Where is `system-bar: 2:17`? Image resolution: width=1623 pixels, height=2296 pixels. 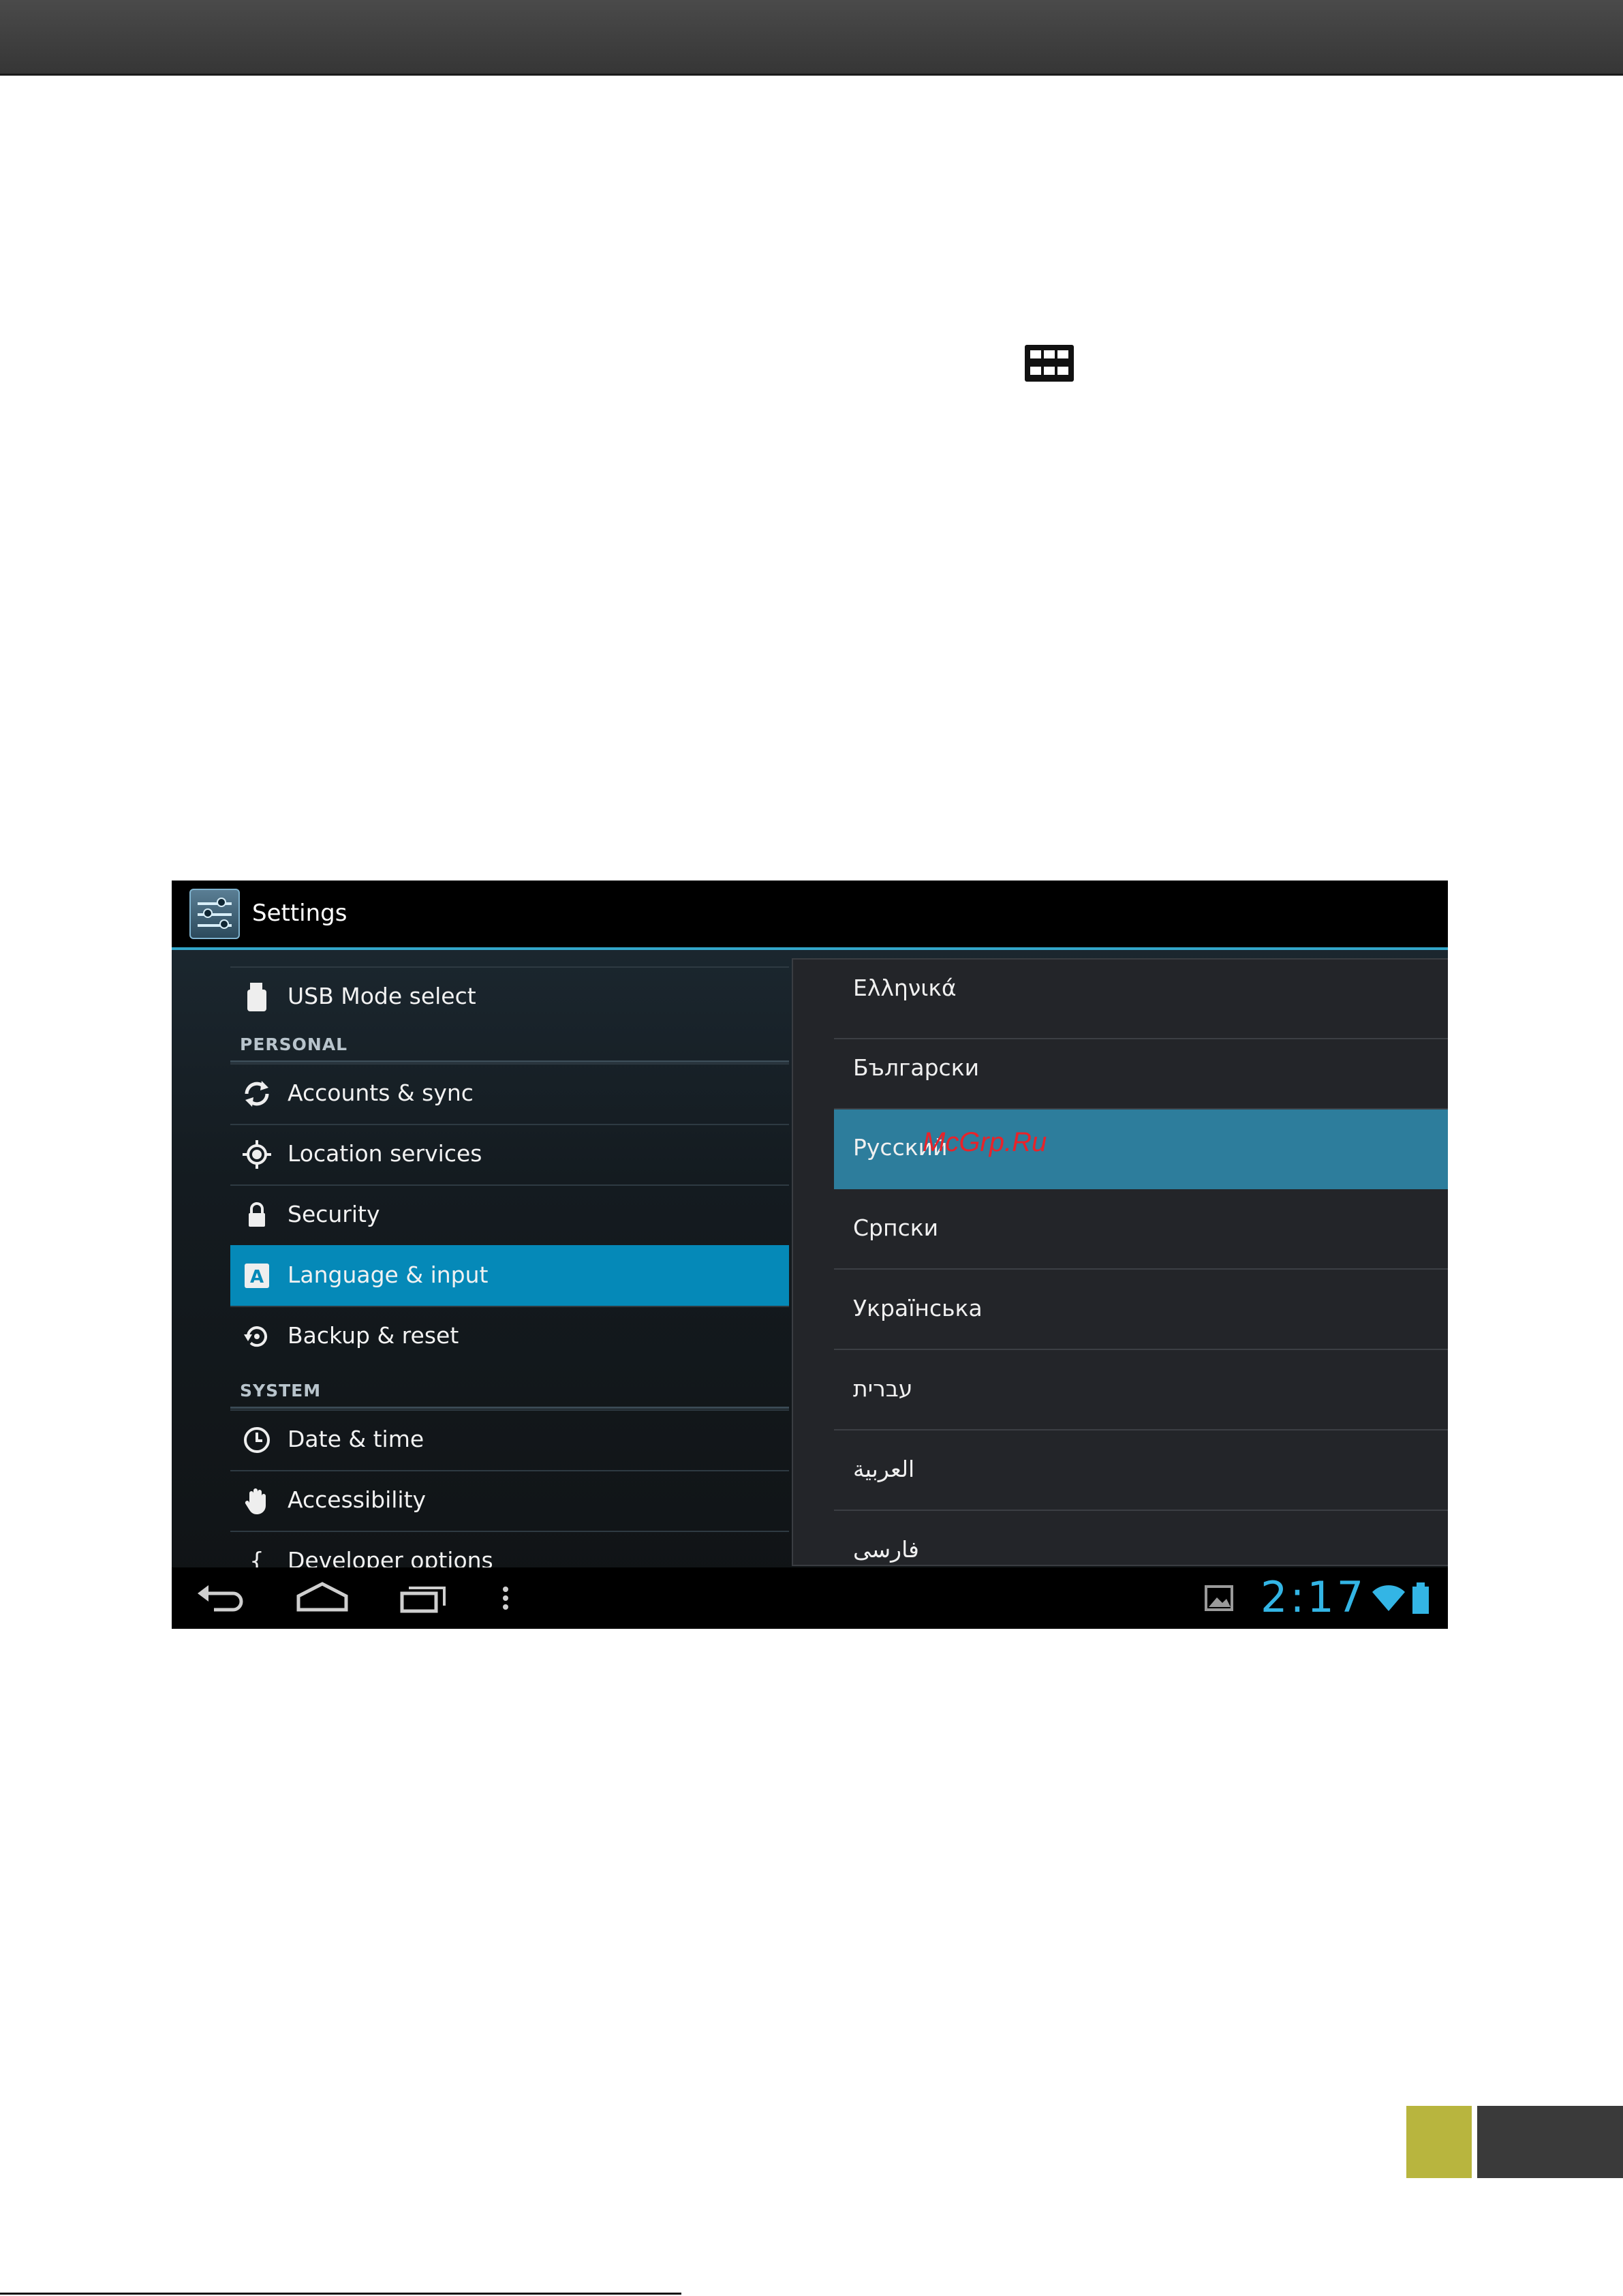 system-bar: 2:17 is located at coordinates (810, 1598).